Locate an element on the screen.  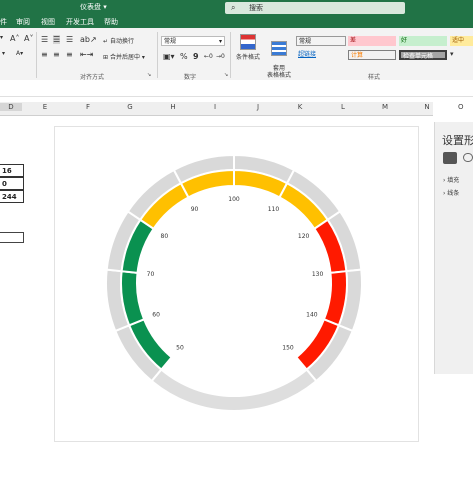
number-format-value: 常规 is located at coordinates (170, 41).